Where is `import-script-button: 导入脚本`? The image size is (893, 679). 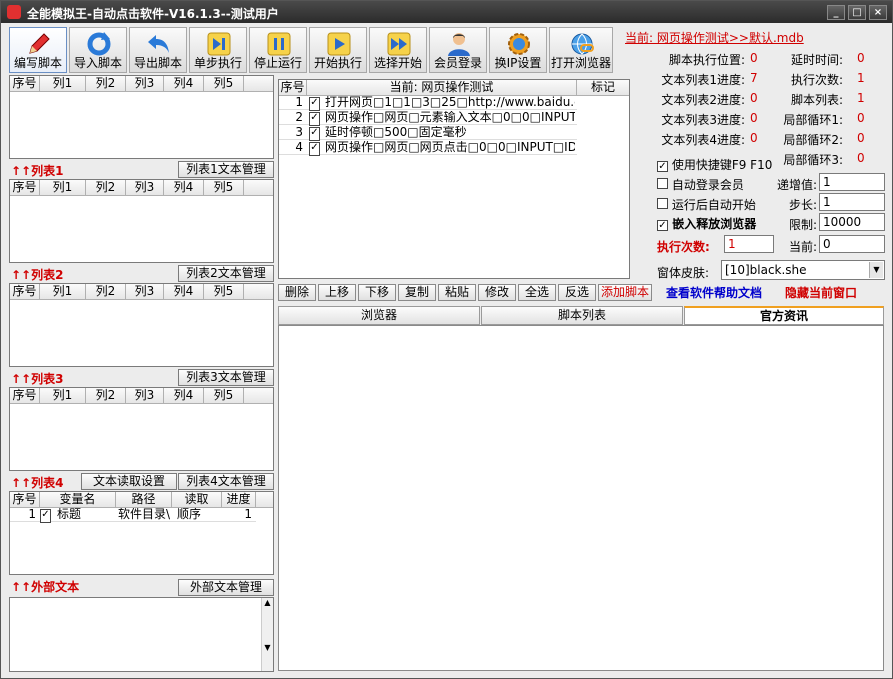
import-script-button: 导入脚本 is located at coordinates (98, 50).